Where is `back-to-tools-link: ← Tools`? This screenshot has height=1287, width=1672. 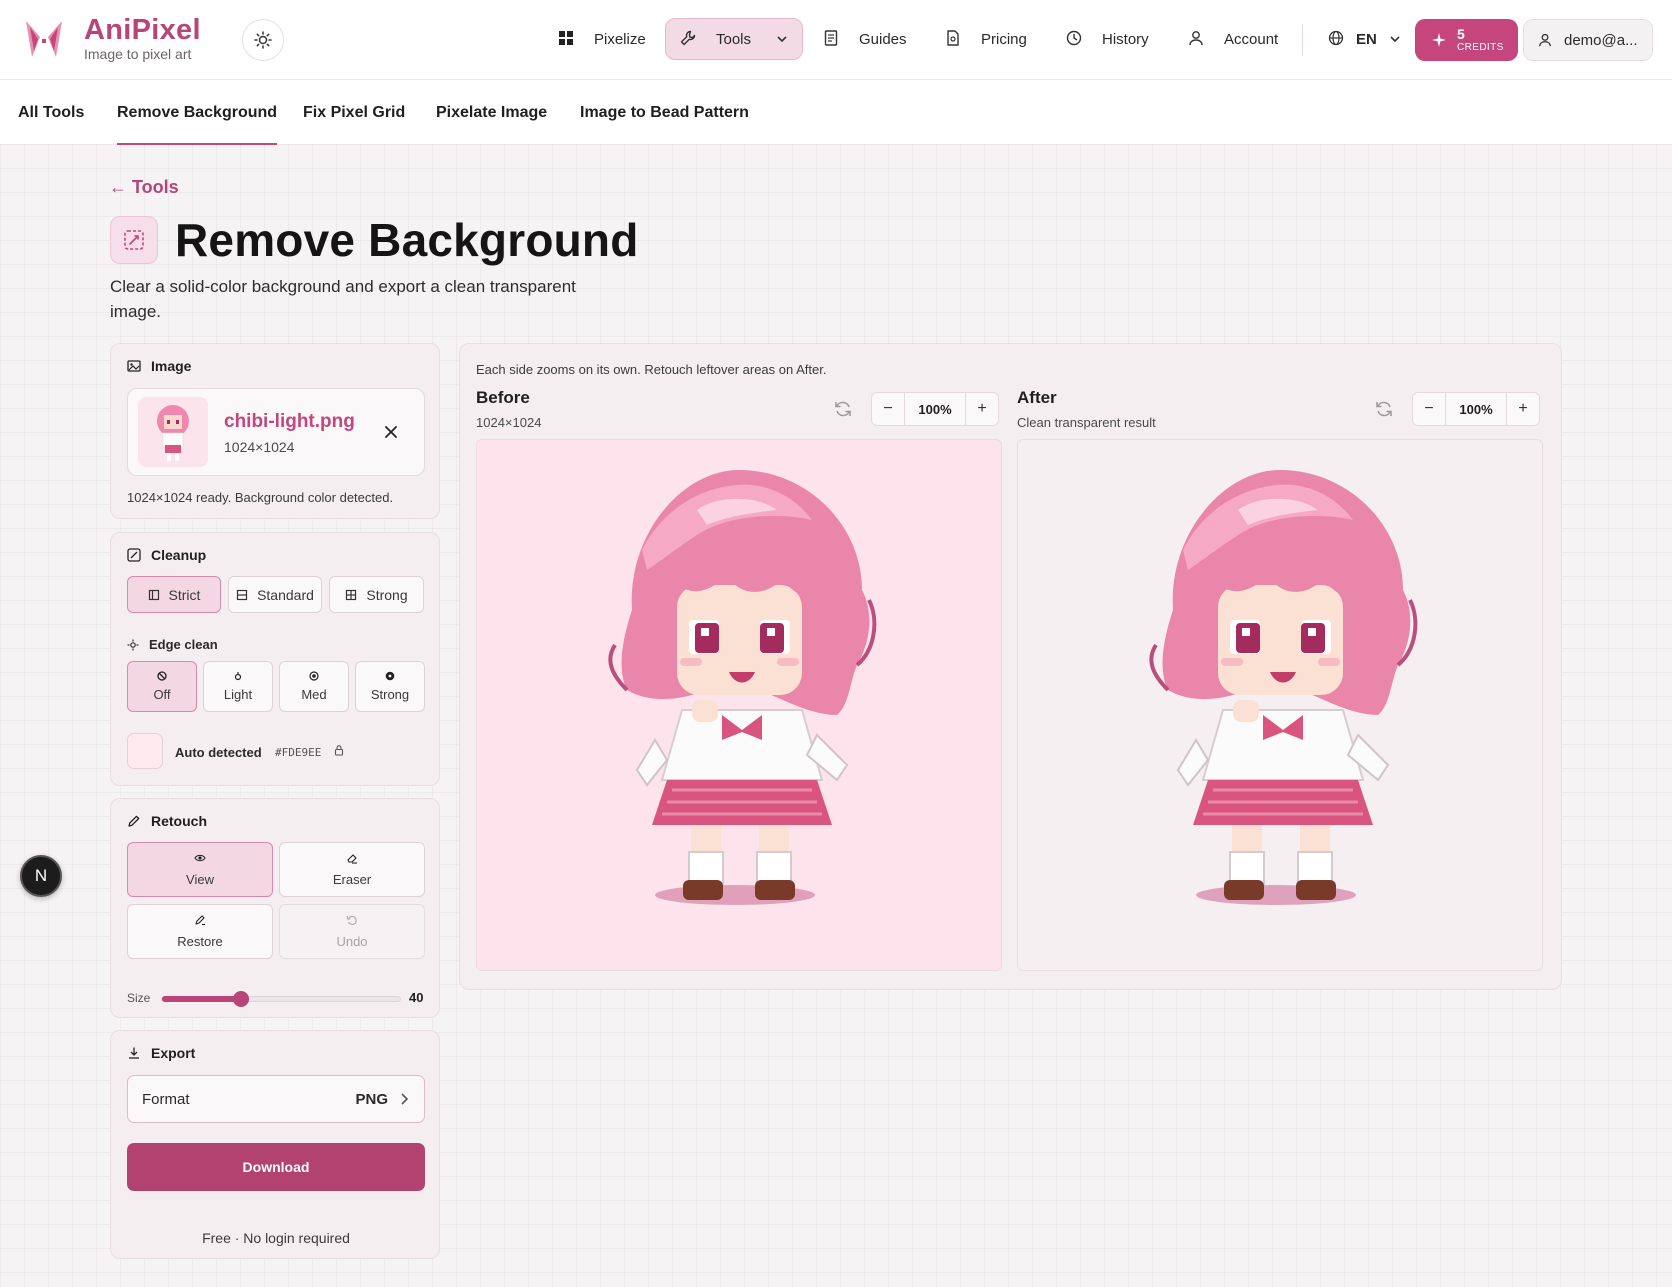 back-to-tools-link: ← Tools is located at coordinates (144, 187).